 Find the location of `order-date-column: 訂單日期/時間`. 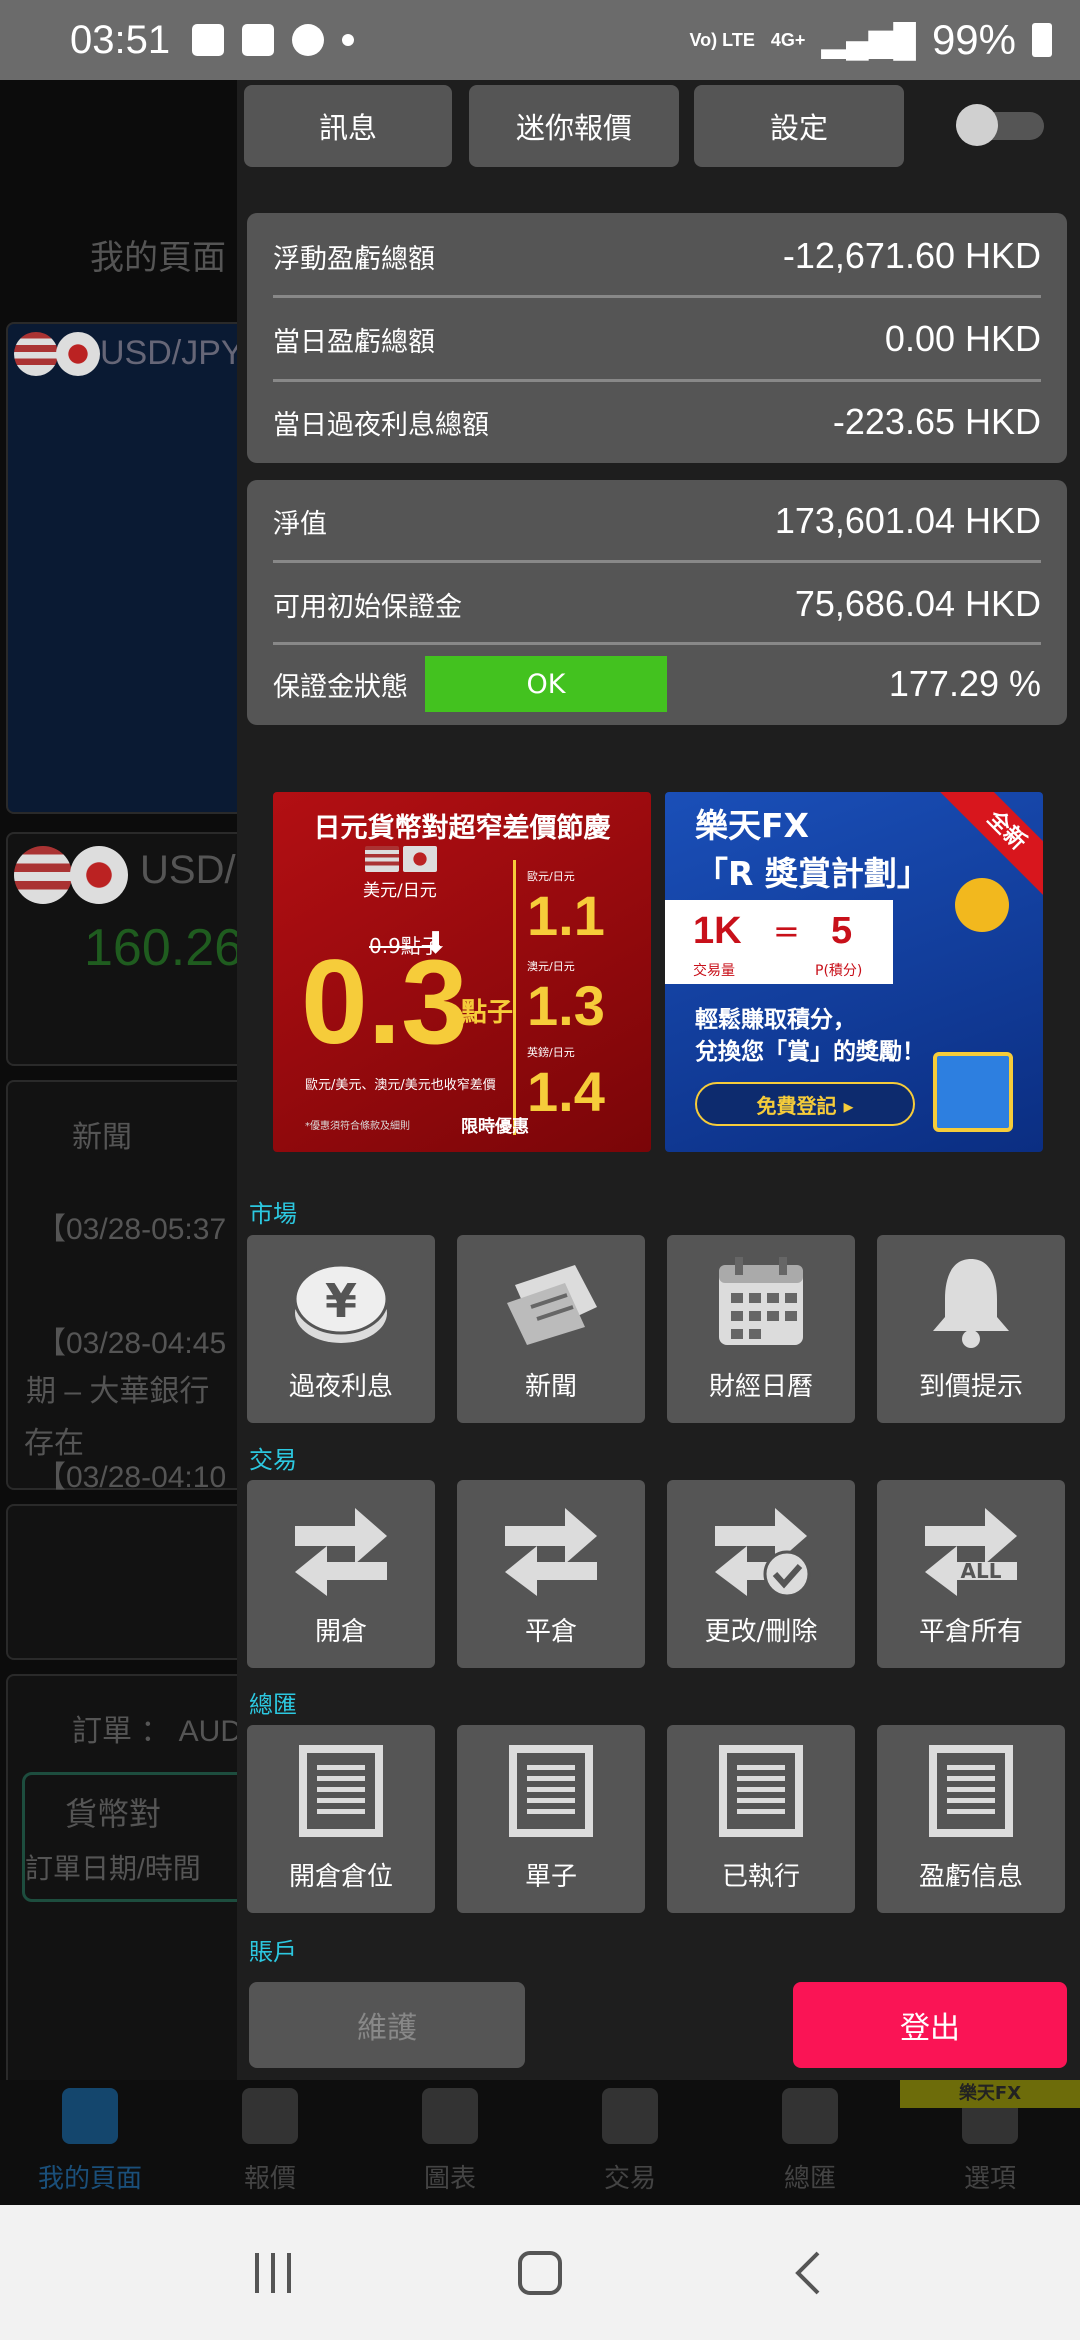

order-date-column: 訂單日期/時間 is located at coordinates (113, 1868).